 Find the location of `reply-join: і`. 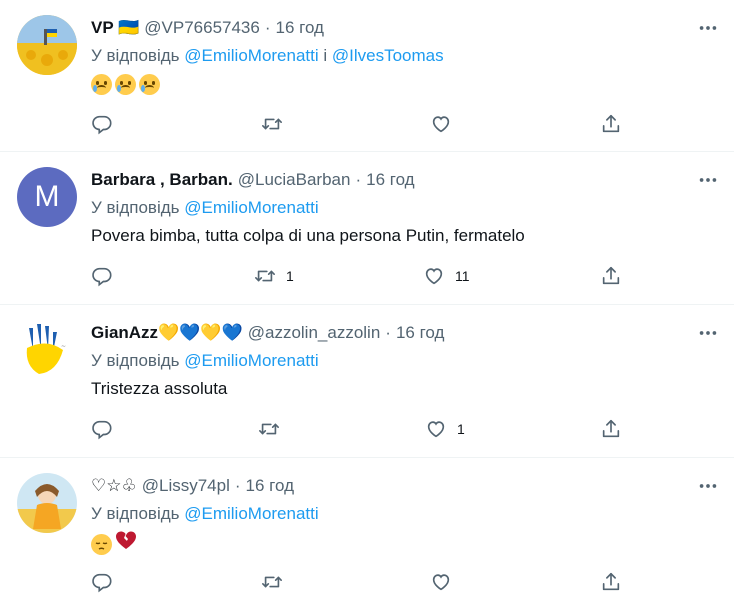

reply-join: і is located at coordinates (325, 55).